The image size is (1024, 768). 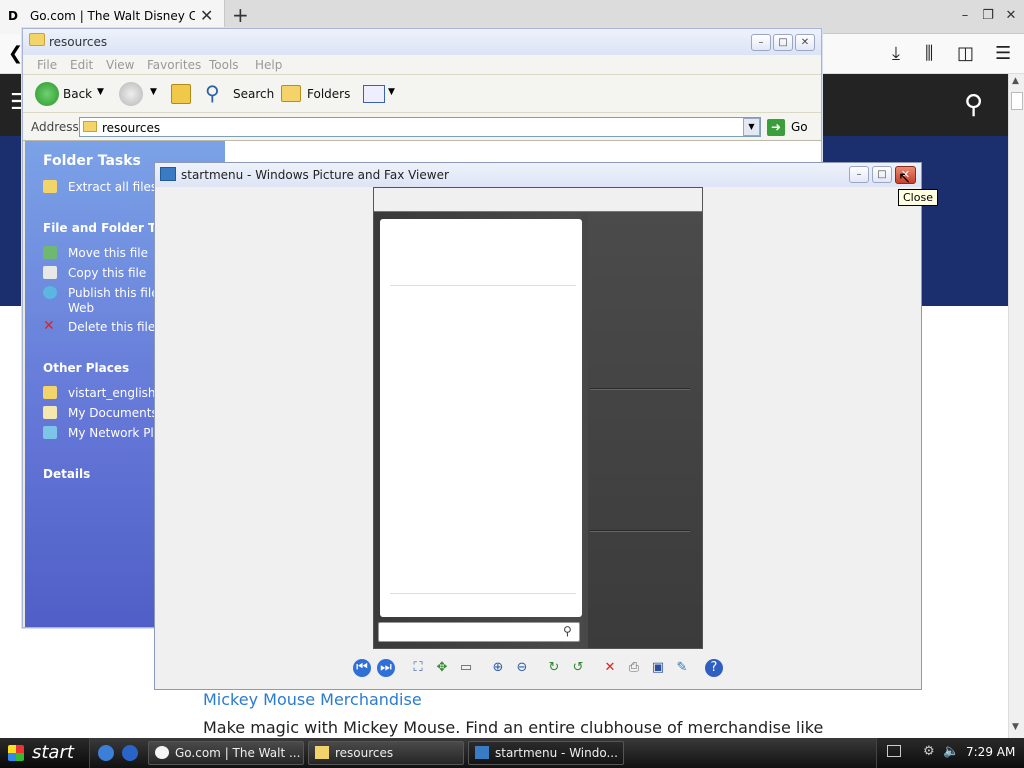 What do you see at coordinates (113, 413) in the screenshot?
I see `place-my-documents: My Documents` at bounding box center [113, 413].